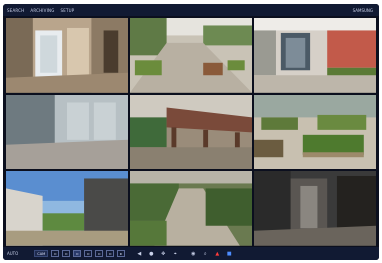  I want to click on zoom-icon: ⌖, so click(175, 254).